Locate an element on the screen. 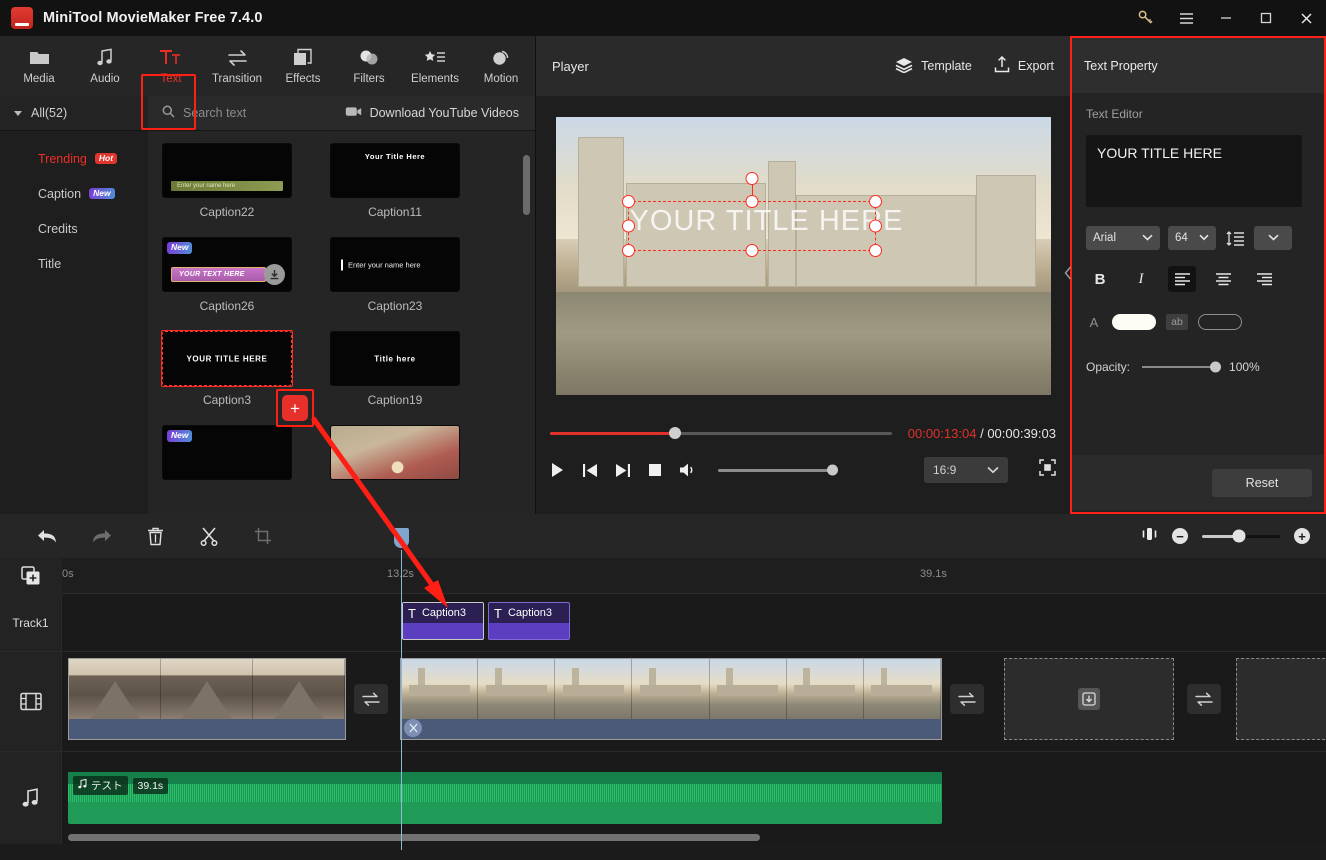  previous-frame-icon is located at coordinates (590, 470).